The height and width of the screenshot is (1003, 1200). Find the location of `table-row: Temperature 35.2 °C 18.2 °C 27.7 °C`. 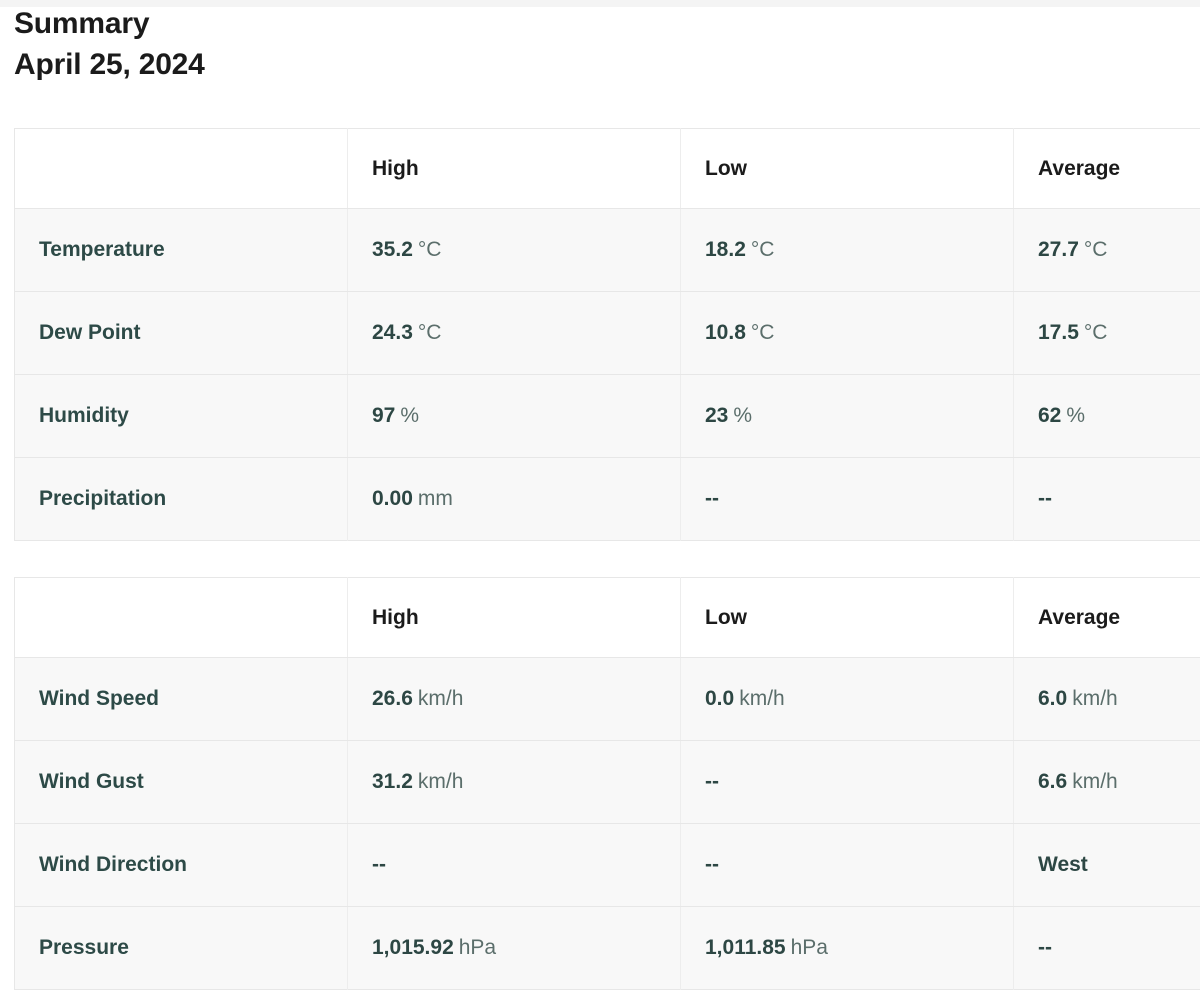

table-row: Temperature 35.2 °C 18.2 °C 27.7 °C is located at coordinates (607, 250).